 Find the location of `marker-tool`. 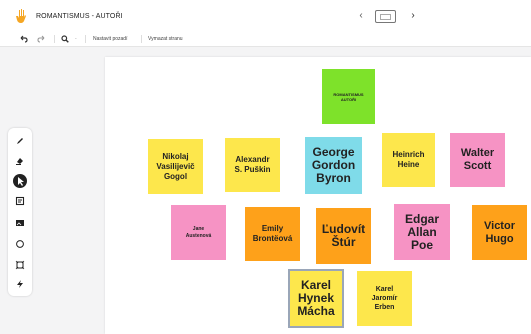

marker-tool is located at coordinates (20, 161).